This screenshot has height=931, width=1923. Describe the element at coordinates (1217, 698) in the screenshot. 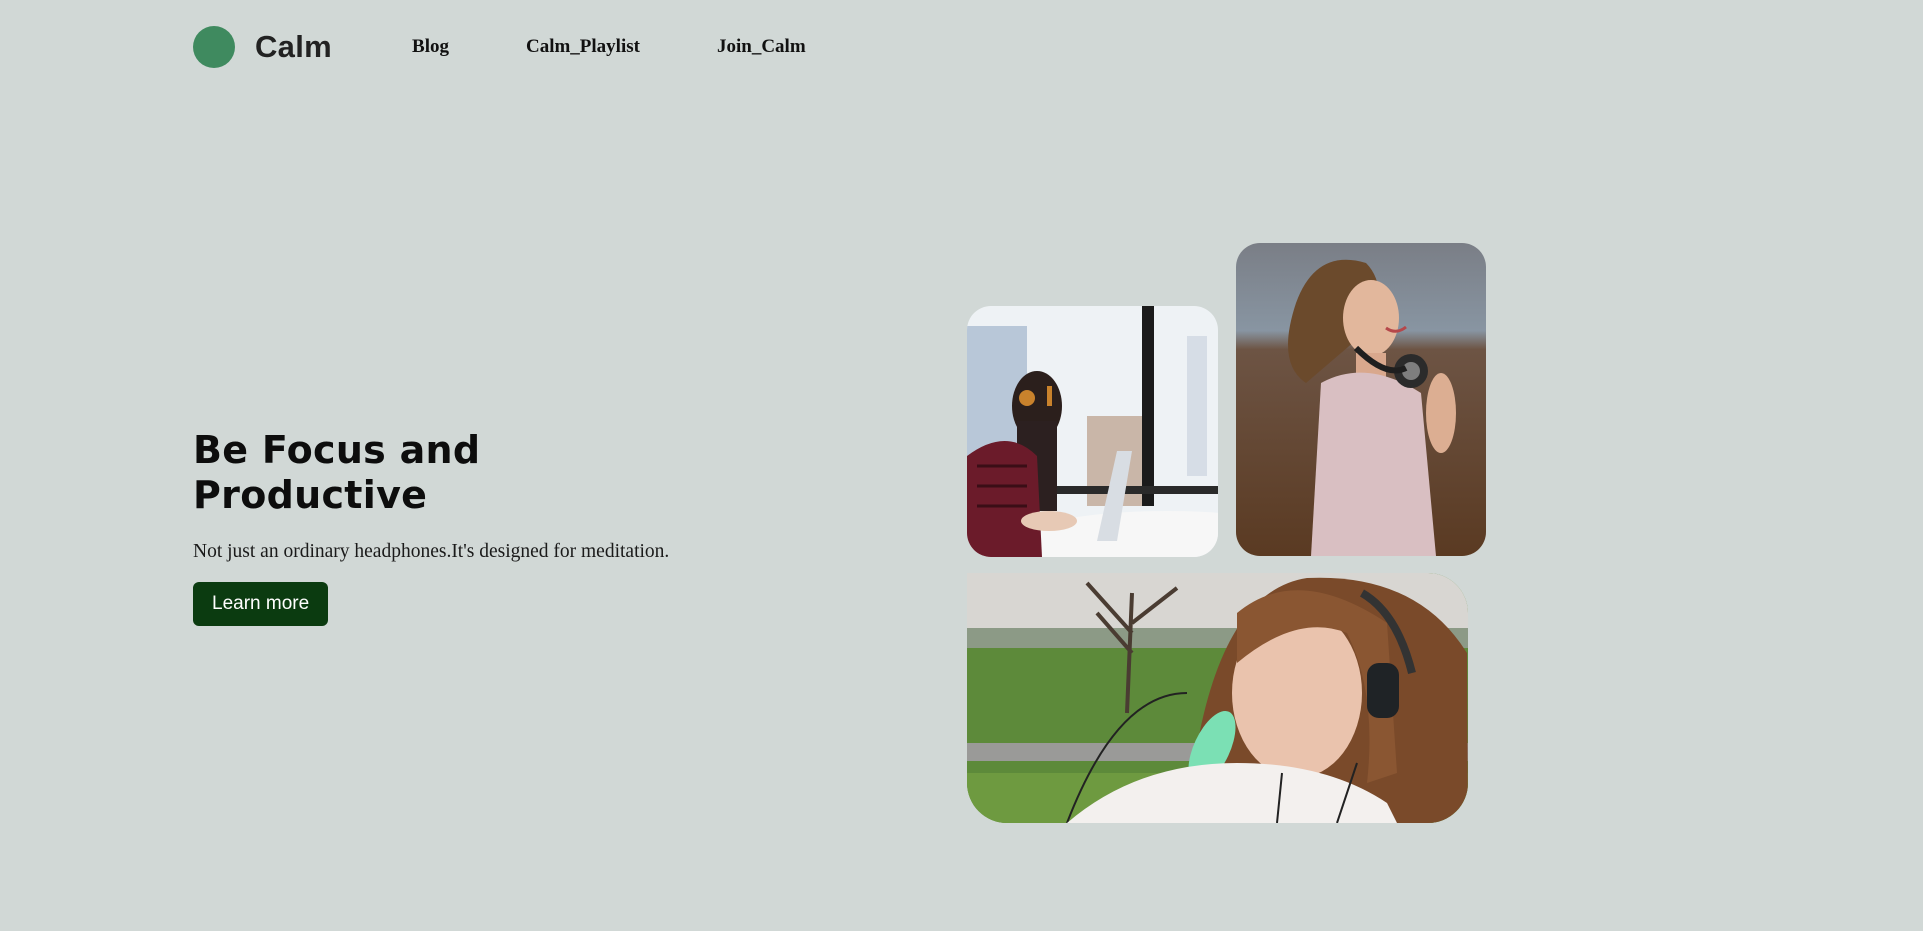

I see `woman-with-headphones-in-park-photo` at that location.